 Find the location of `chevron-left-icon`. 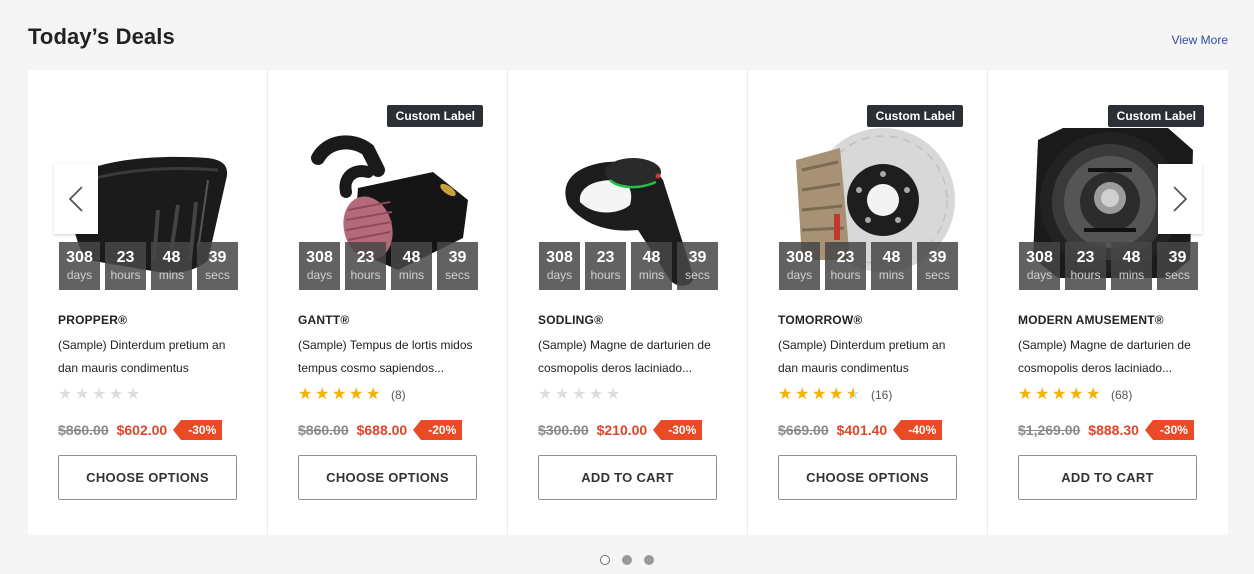

chevron-left-icon is located at coordinates (75, 199).